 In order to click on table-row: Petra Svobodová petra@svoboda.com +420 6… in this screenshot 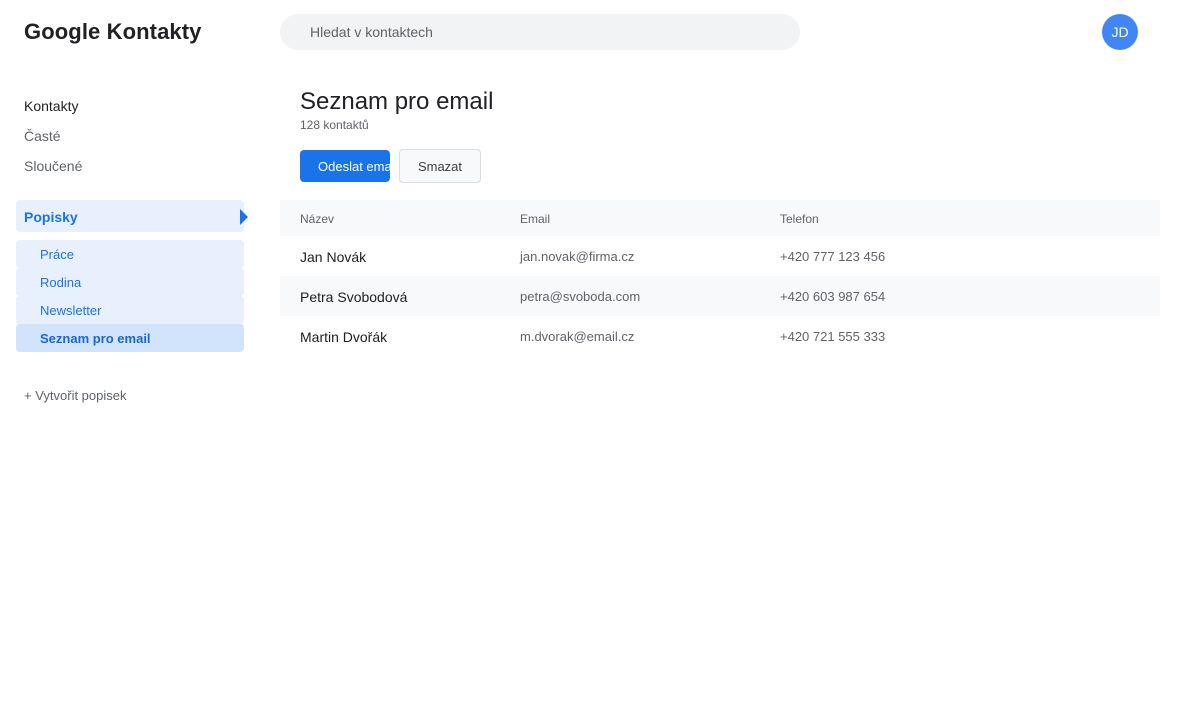, I will do `click(720, 296)`.